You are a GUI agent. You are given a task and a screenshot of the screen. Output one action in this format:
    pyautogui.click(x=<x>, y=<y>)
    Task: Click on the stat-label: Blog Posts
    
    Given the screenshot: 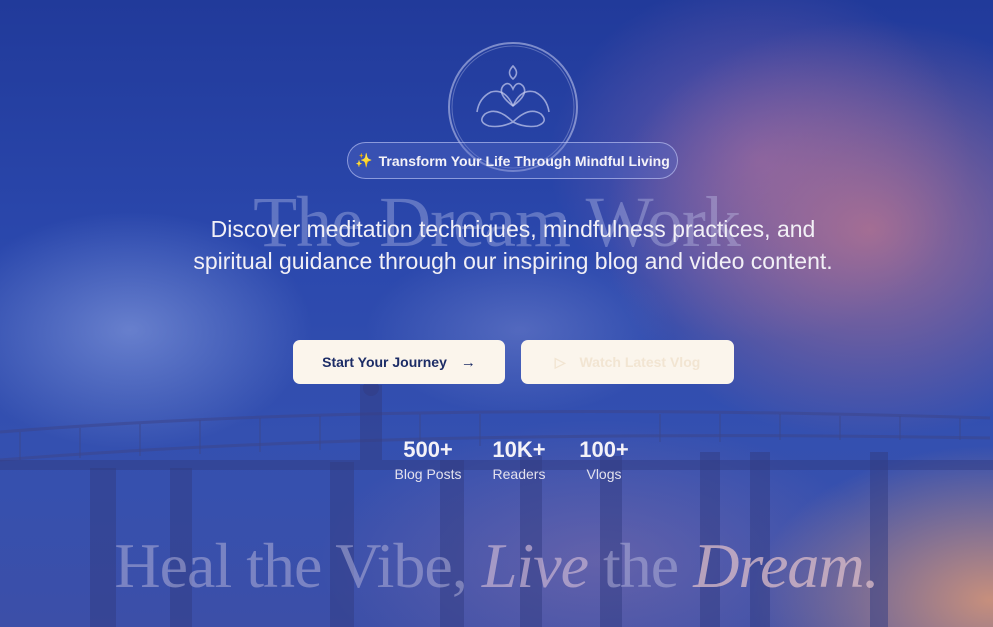 What is the action you would take?
    pyautogui.click(x=428, y=474)
    